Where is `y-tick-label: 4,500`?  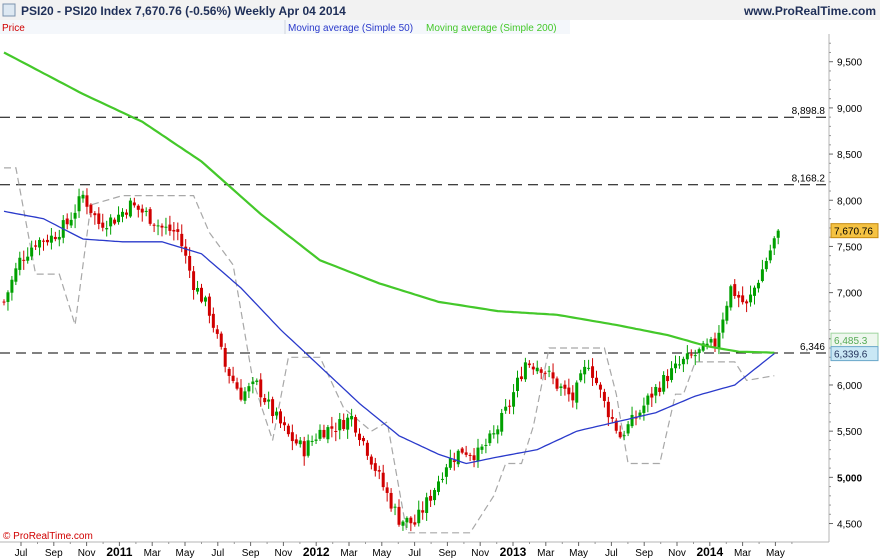
y-tick-label: 4,500 is located at coordinates (849, 525).